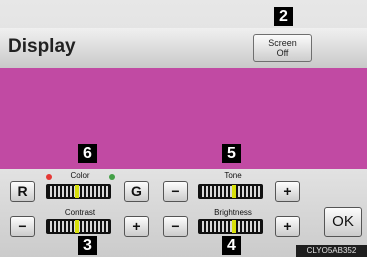  I want to click on callout-brightness: 4, so click(231, 245).